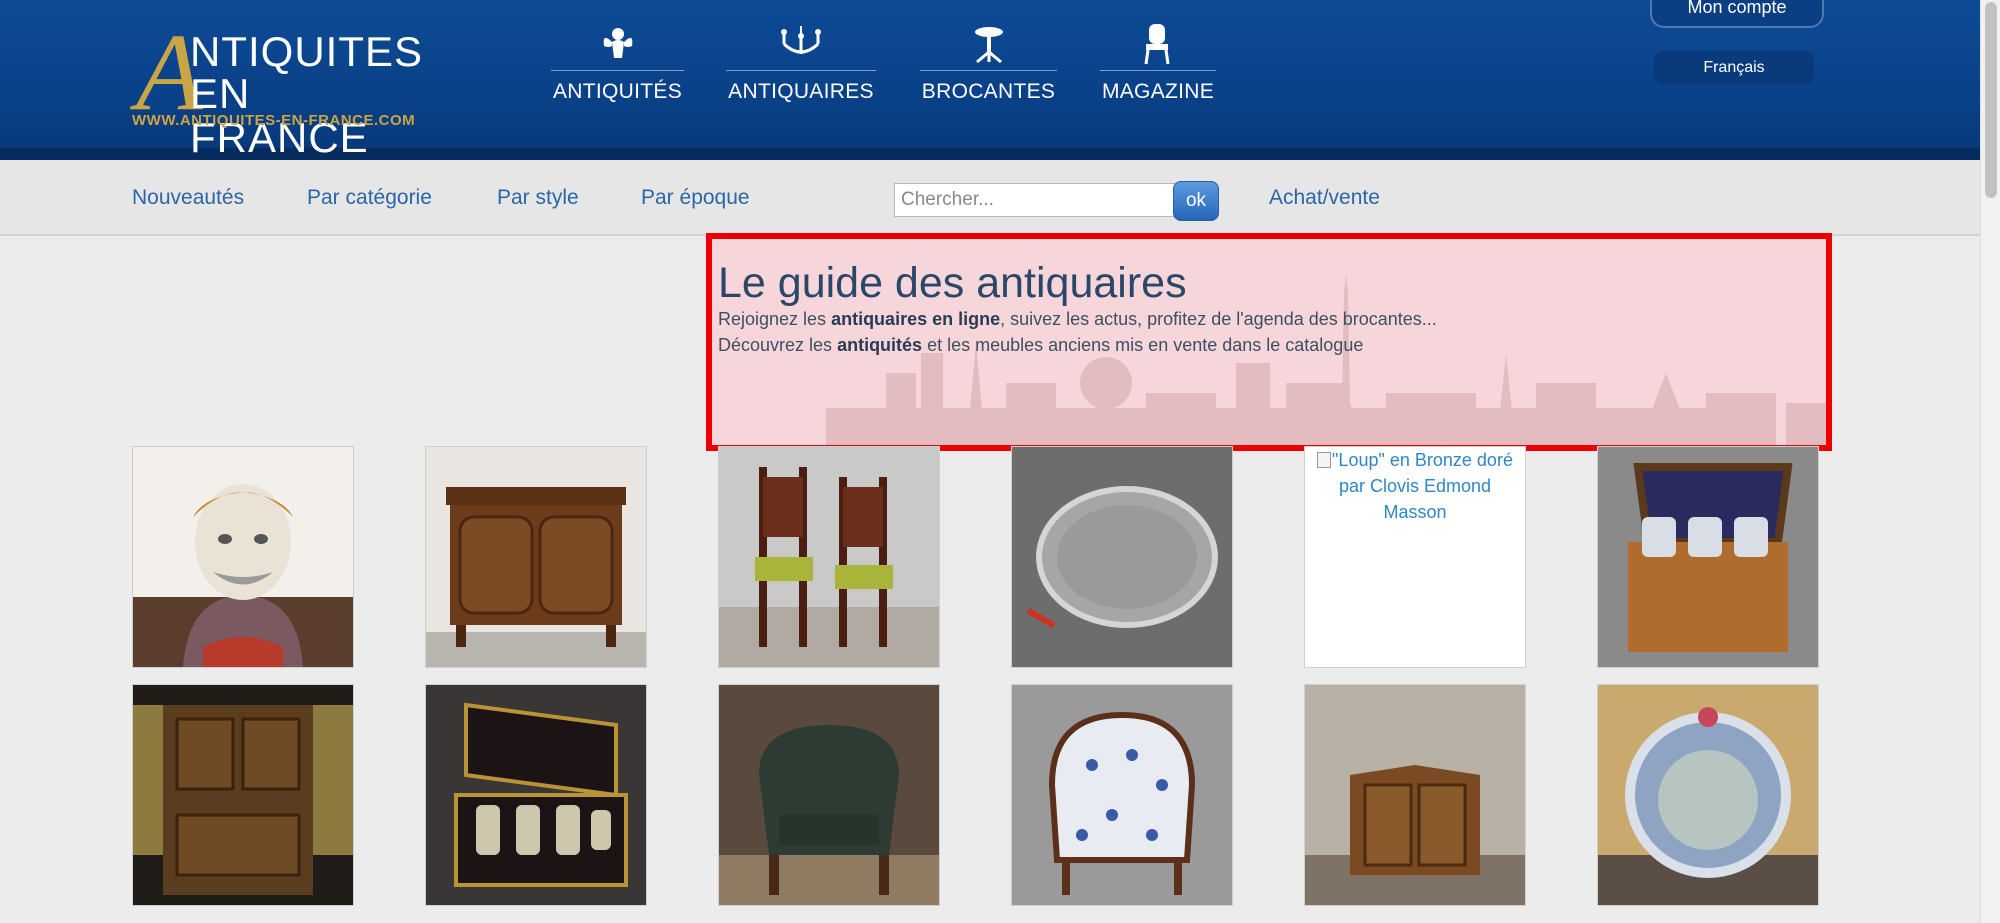  I want to click on banner-line-1-prefix: Rejoignez les, so click(775, 319).